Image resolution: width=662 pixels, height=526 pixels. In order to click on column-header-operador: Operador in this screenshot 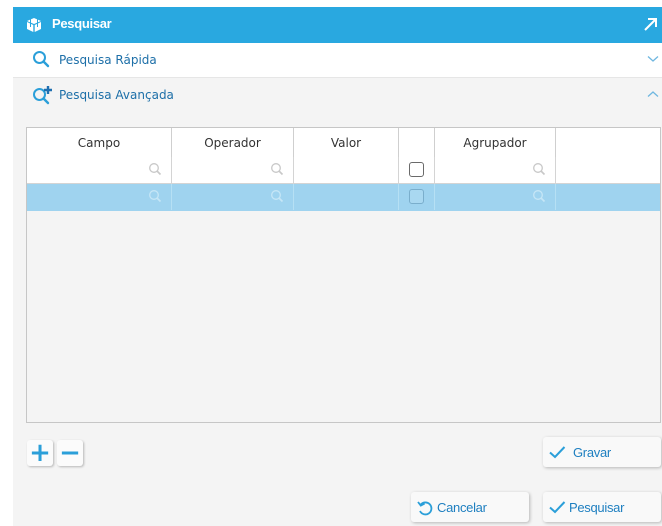, I will do `click(233, 142)`.